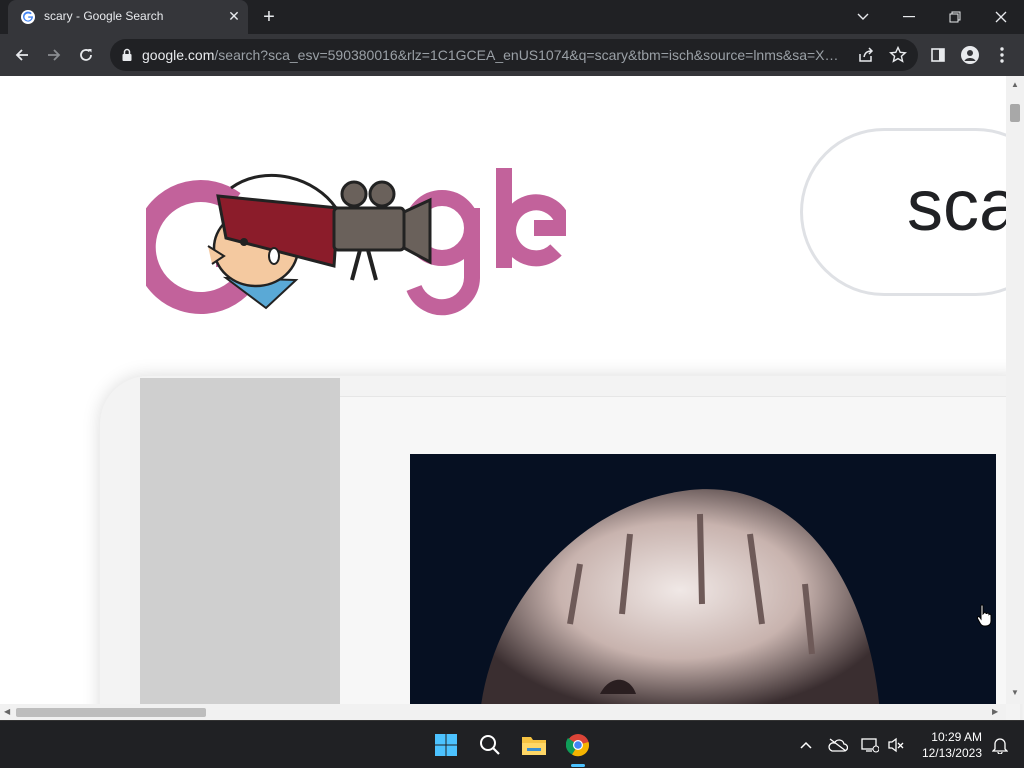 Image resolution: width=1024 pixels, height=768 pixels. Describe the element at coordinates (1015, 113) in the screenshot. I see `vertical-scroll-thumb` at that location.